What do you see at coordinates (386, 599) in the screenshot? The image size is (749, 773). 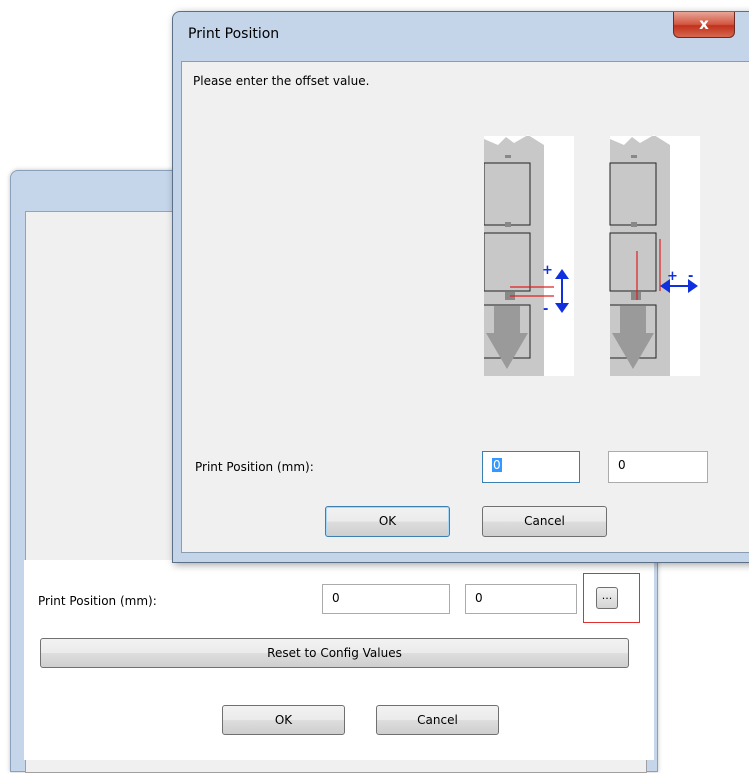 I see `parent-print-position-x-field: 0` at bounding box center [386, 599].